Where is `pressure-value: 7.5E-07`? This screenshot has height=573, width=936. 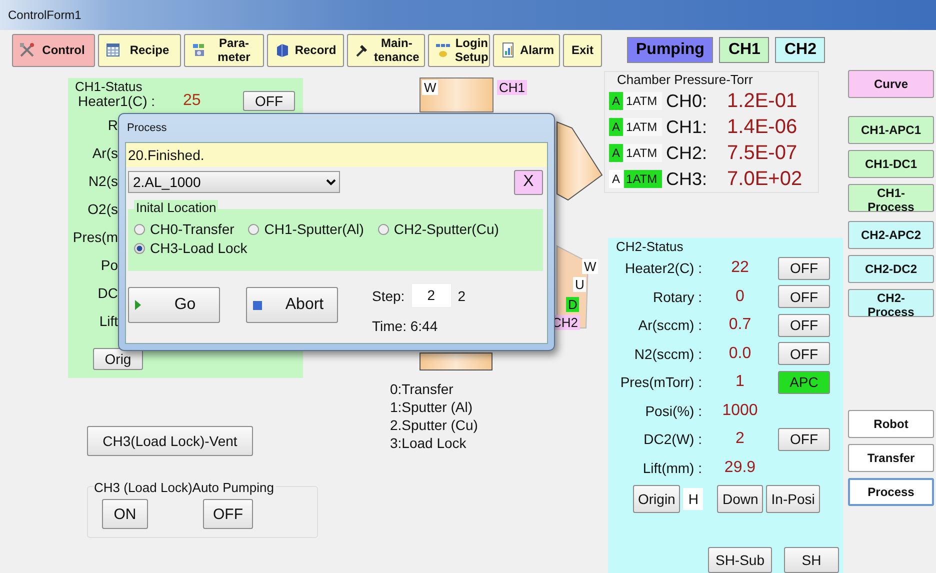 pressure-value: 7.5E-07 is located at coordinates (762, 153).